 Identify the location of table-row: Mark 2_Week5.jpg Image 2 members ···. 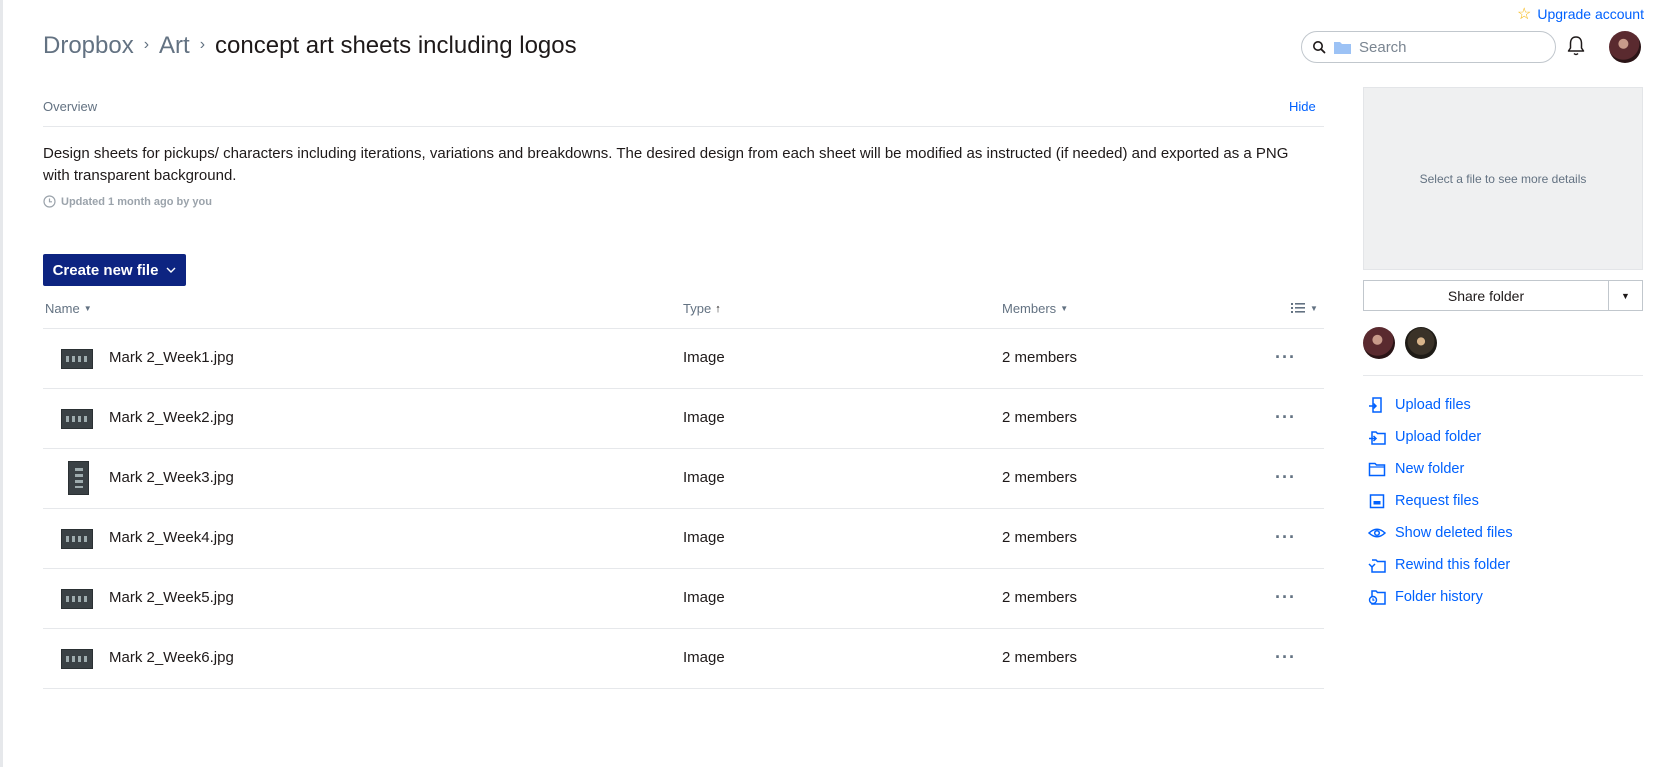
(683, 599).